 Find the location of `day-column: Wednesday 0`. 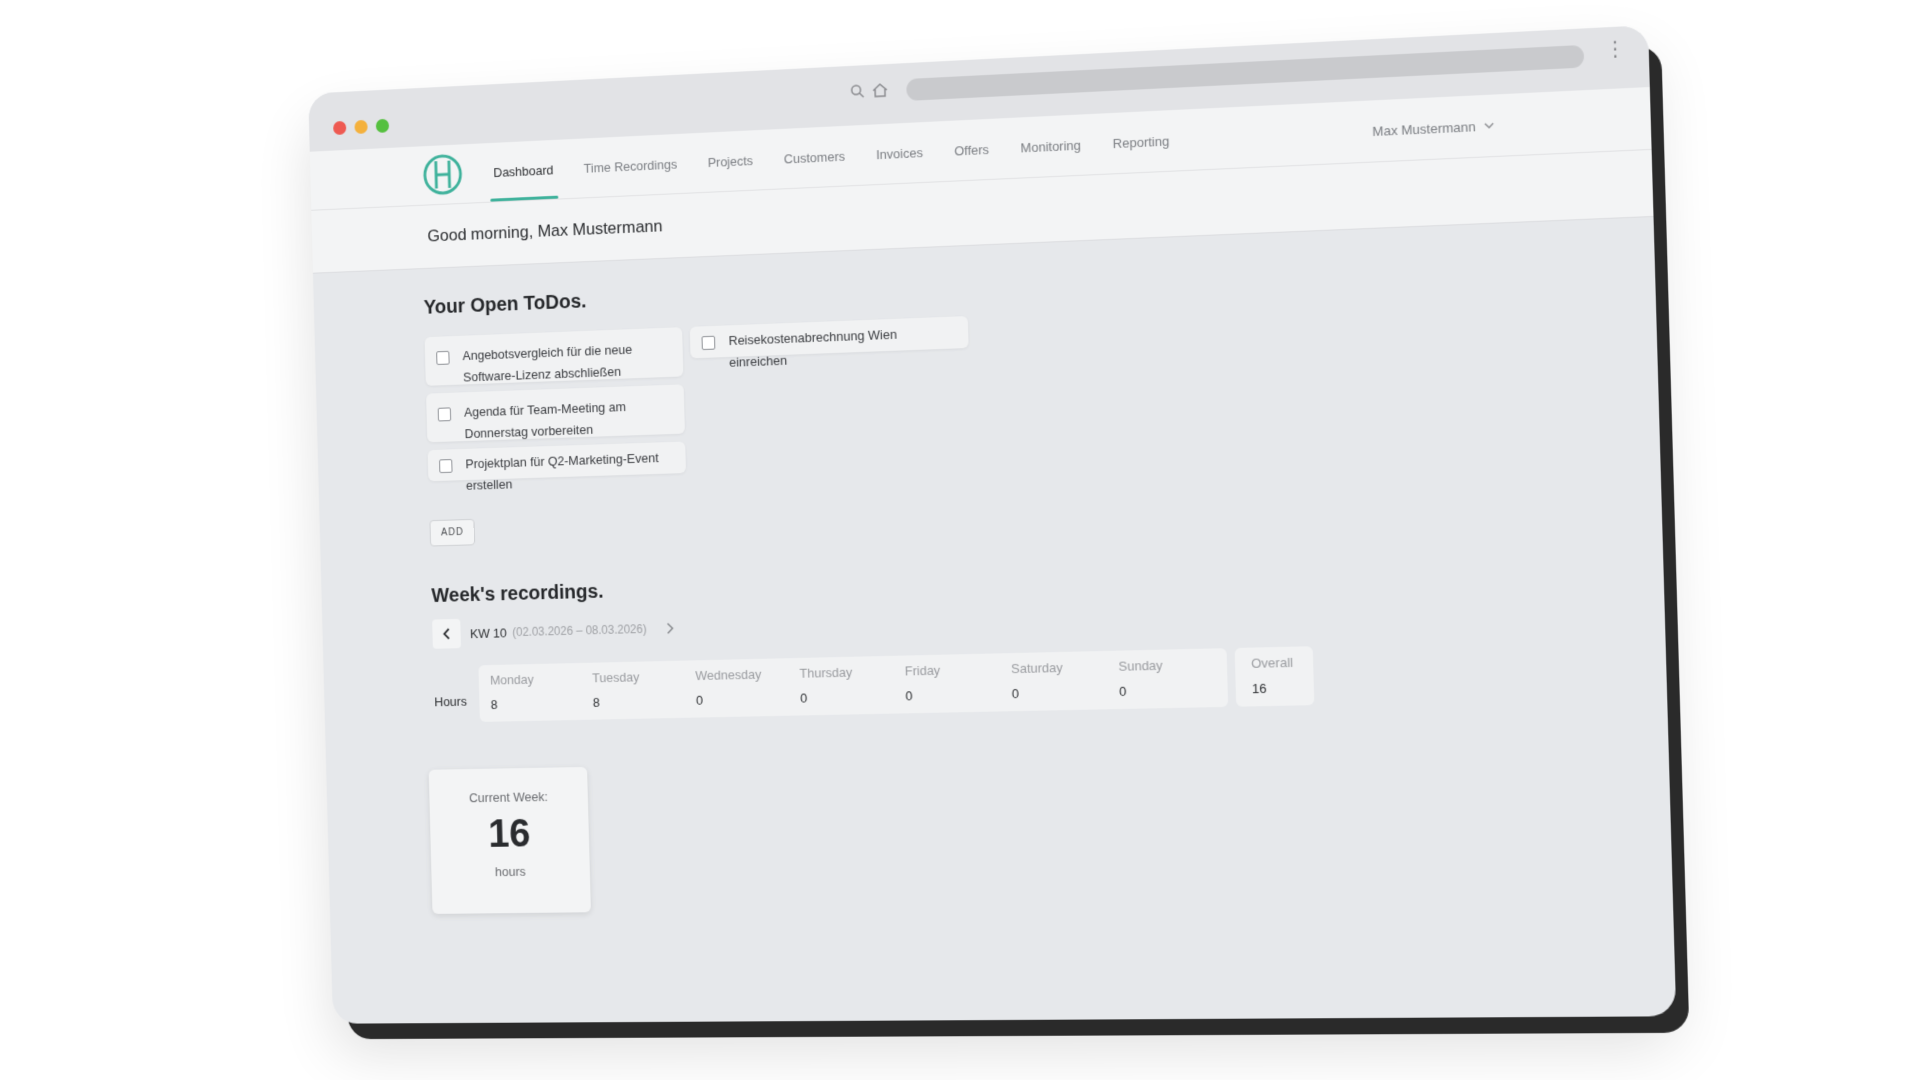

day-column: Wednesday 0 is located at coordinates (747, 687).